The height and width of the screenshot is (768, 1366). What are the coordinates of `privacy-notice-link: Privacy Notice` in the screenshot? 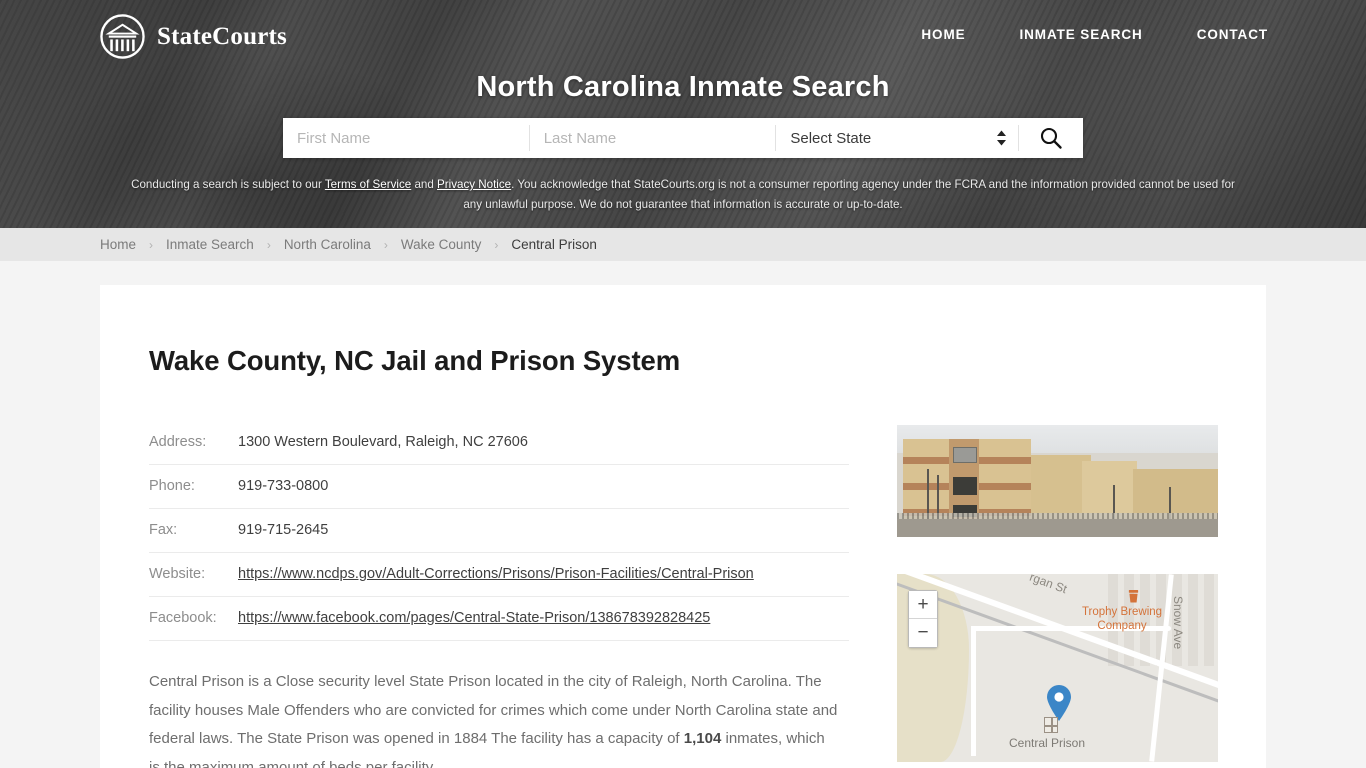 It's located at (474, 184).